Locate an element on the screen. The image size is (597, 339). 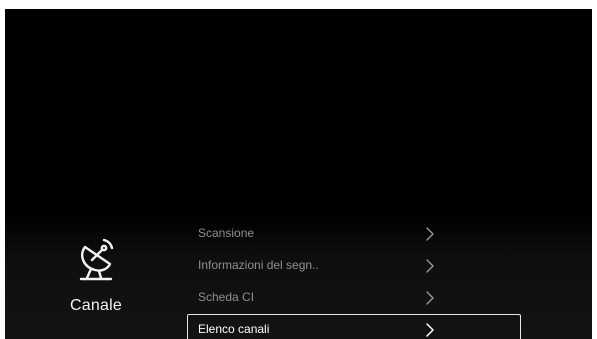
category-label: Canale is located at coordinates (96, 305).